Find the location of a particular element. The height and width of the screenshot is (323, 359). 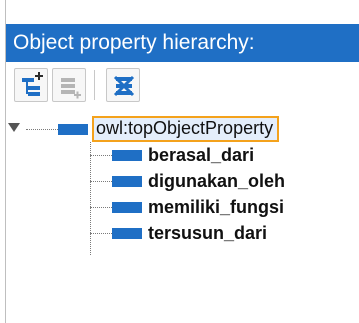

add-subproperty-button is located at coordinates (31, 85).